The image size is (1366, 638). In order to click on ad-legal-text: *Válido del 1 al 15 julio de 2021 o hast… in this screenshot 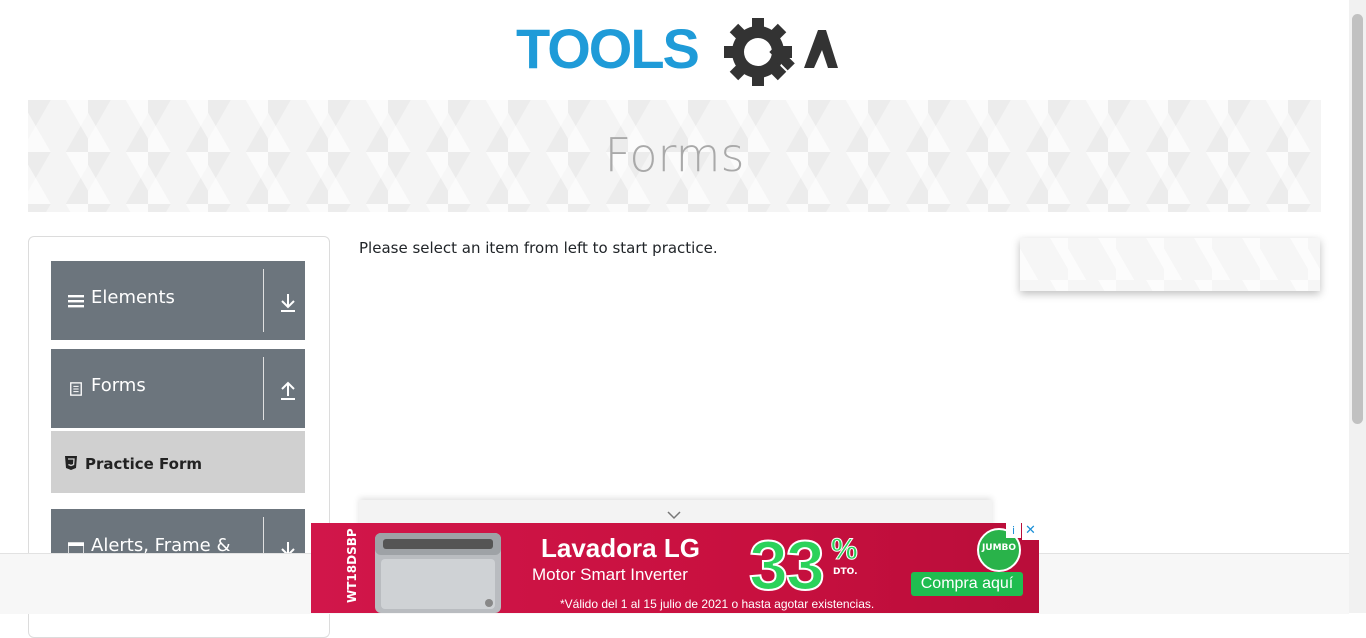, I will do `click(717, 604)`.